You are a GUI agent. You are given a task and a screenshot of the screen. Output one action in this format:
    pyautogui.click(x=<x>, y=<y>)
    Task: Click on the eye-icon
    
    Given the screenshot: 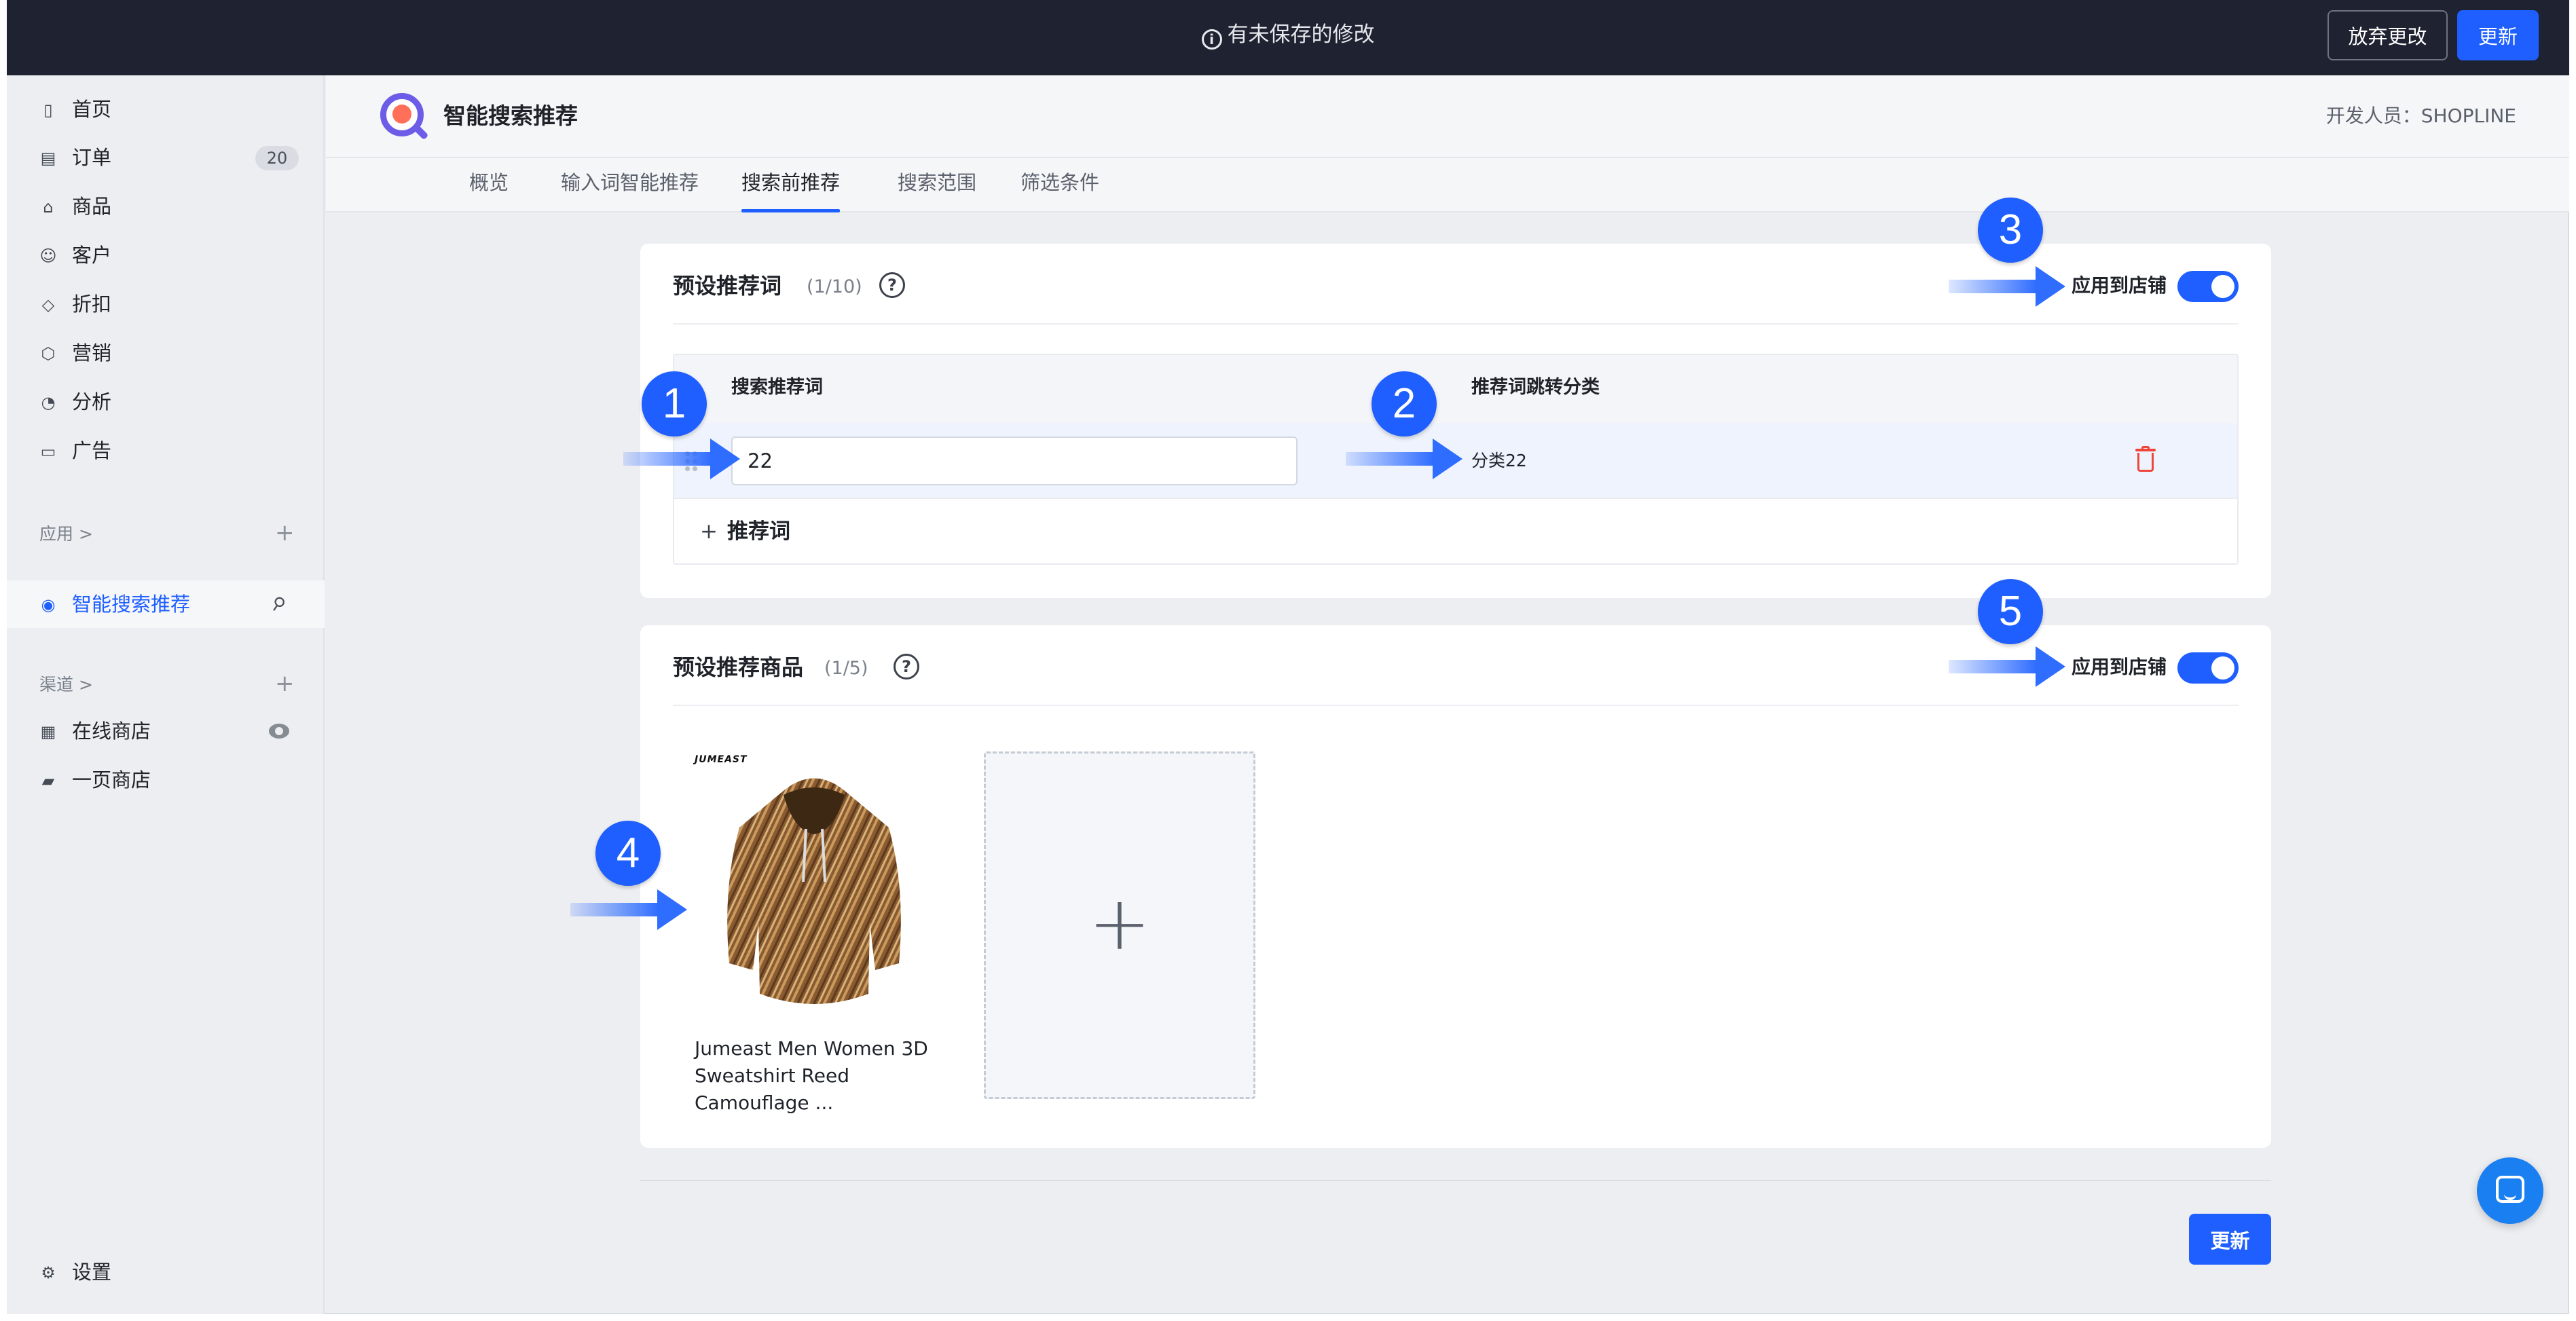 What is the action you would take?
    pyautogui.click(x=279, y=731)
    